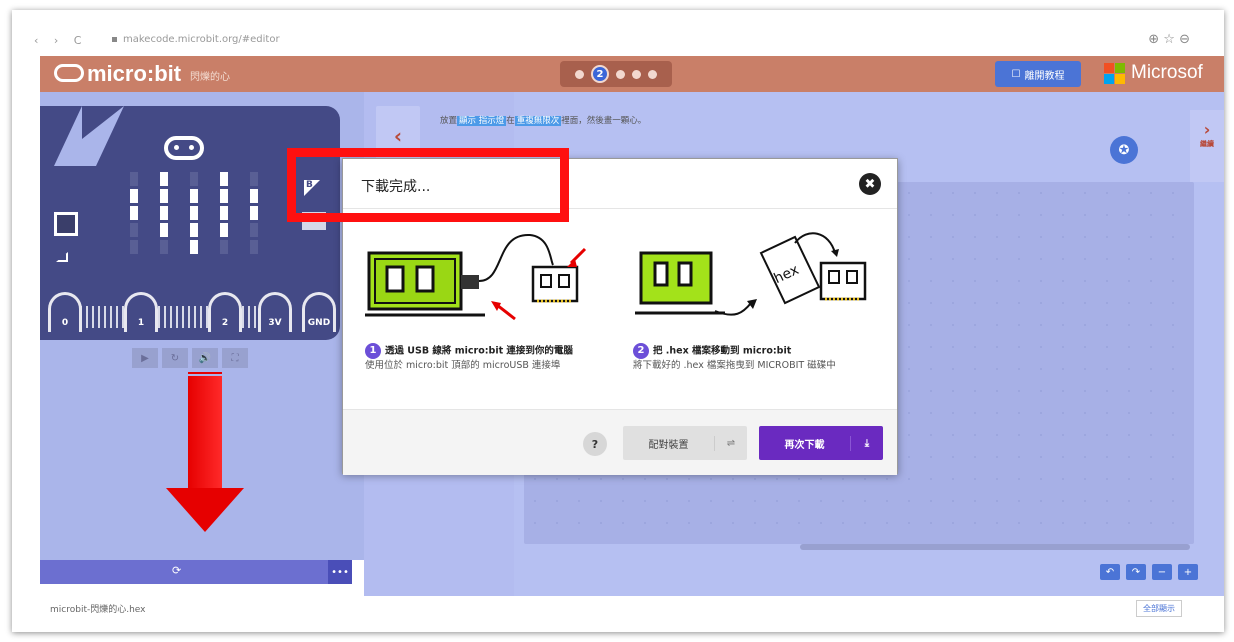 The image size is (1234, 642). Describe the element at coordinates (479, 351) in the screenshot. I see `step-1-title: 透過 USB 線將 micro:bit 連接到你的電腦` at that location.